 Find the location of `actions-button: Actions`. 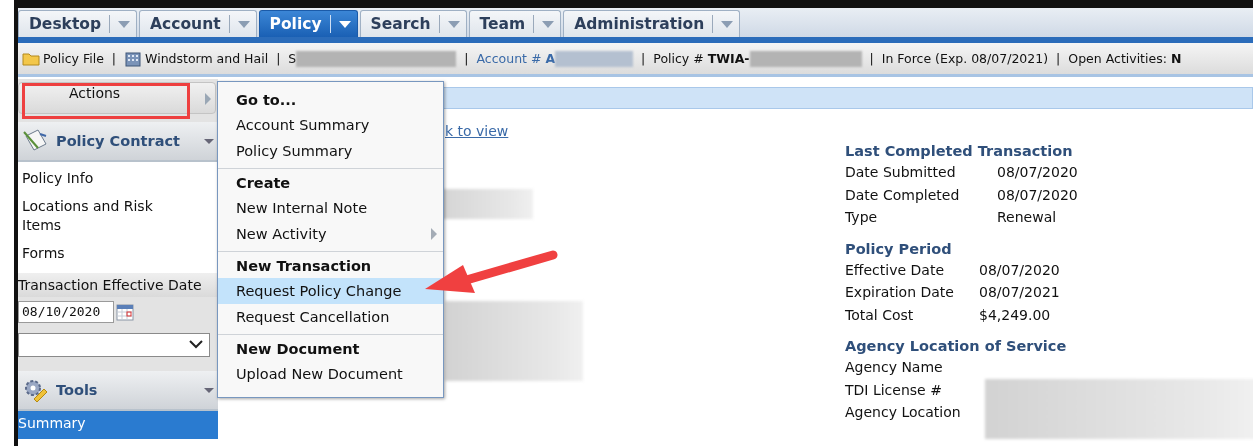

actions-button: Actions is located at coordinates (117, 98).